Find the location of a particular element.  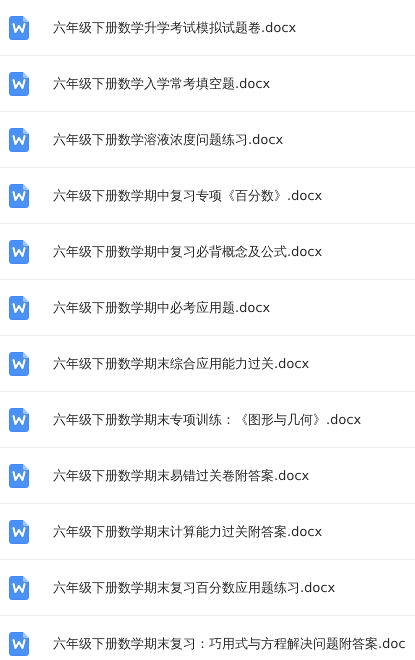

file-name: 六年级下册数学期末专项训练：《图形与几何》.docx is located at coordinates (207, 419).